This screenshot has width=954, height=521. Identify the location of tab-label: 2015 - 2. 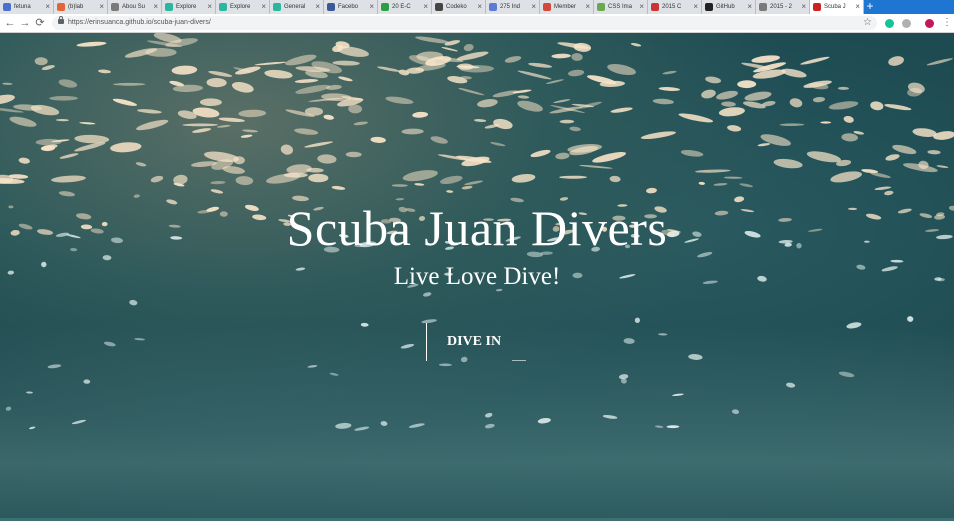
(781, 7).